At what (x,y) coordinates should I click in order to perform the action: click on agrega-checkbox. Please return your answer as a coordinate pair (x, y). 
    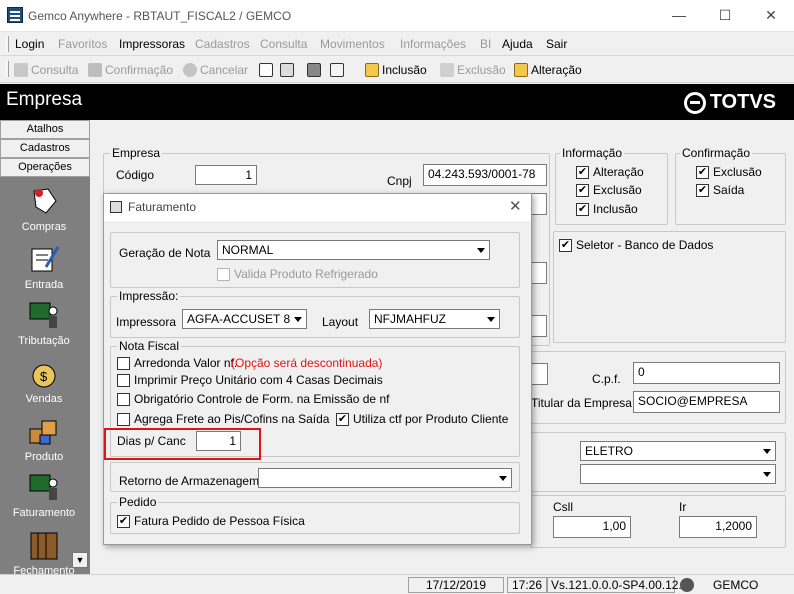
    Looking at the image, I should click on (123, 419).